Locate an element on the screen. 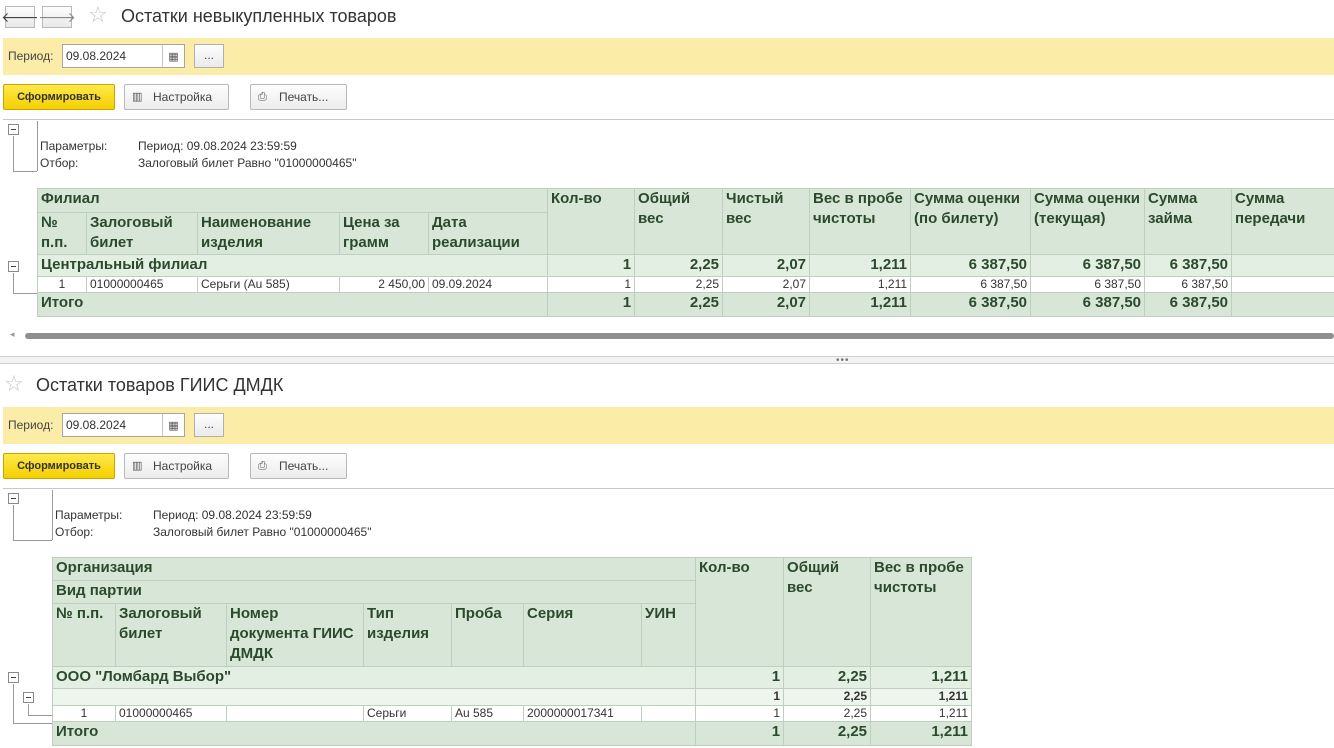 The height and width of the screenshot is (748, 1334). header-loan: Сумма займа is located at coordinates (1188, 221).